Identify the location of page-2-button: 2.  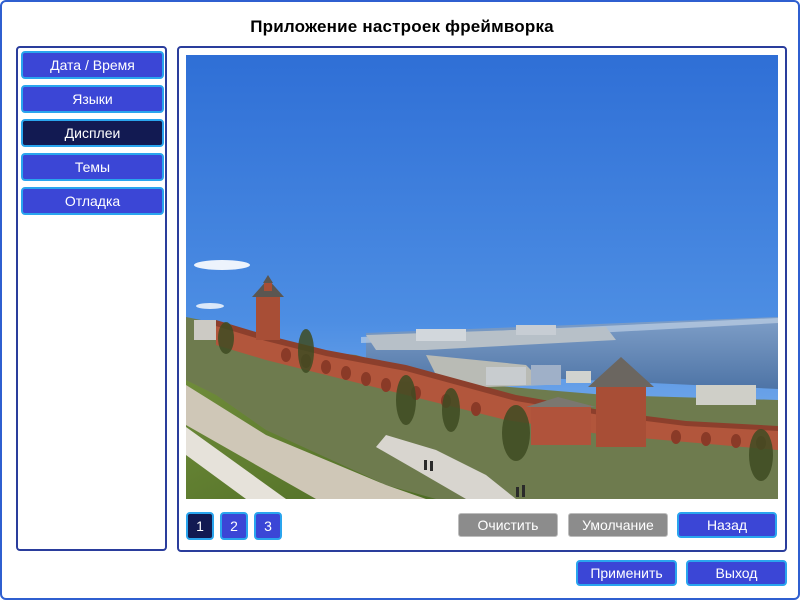
(234, 526).